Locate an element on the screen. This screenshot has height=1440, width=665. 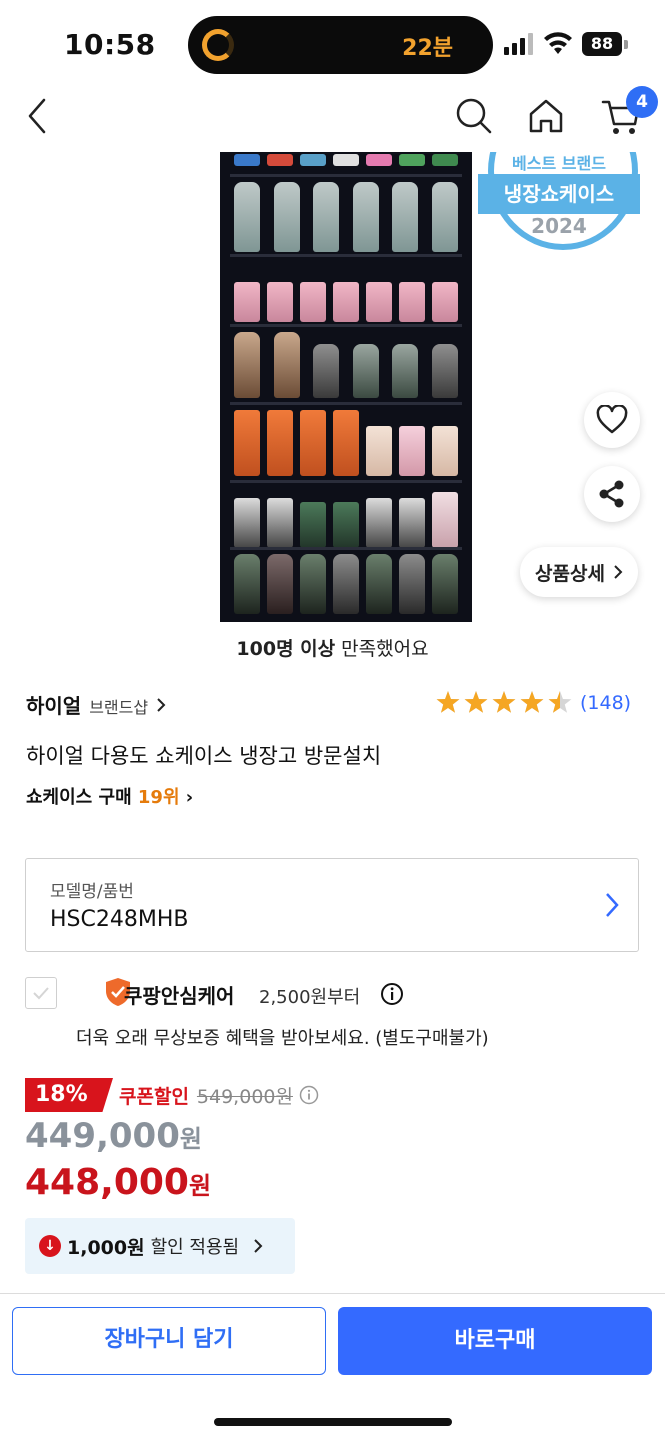
satisfaction-text: 100명 이상 만족했어요 is located at coordinates (332, 647).